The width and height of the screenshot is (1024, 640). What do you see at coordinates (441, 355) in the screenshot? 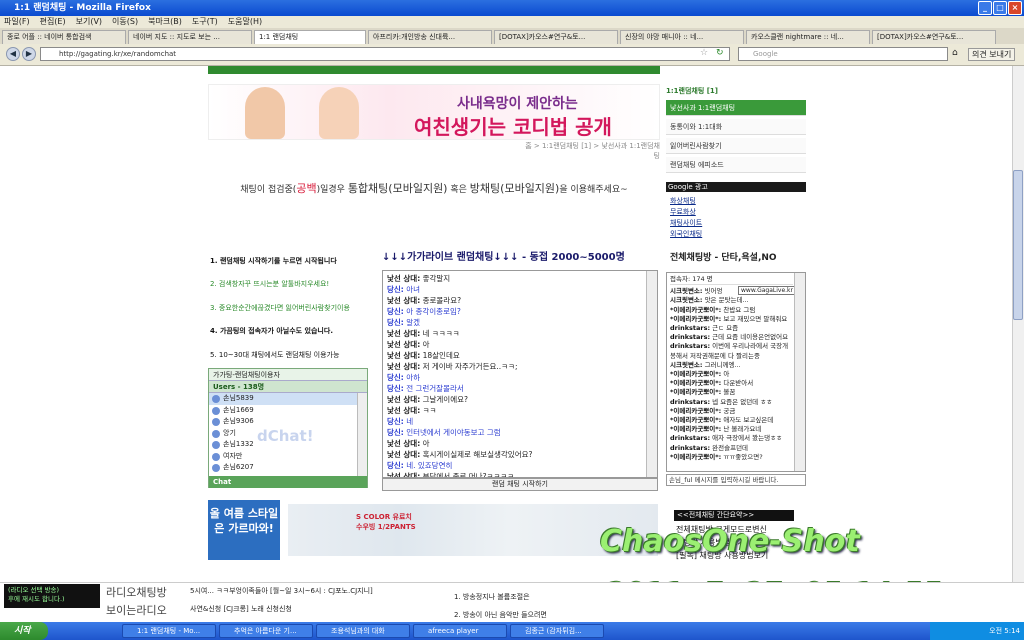
I see `chat-text: 18살인데요` at bounding box center [441, 355].